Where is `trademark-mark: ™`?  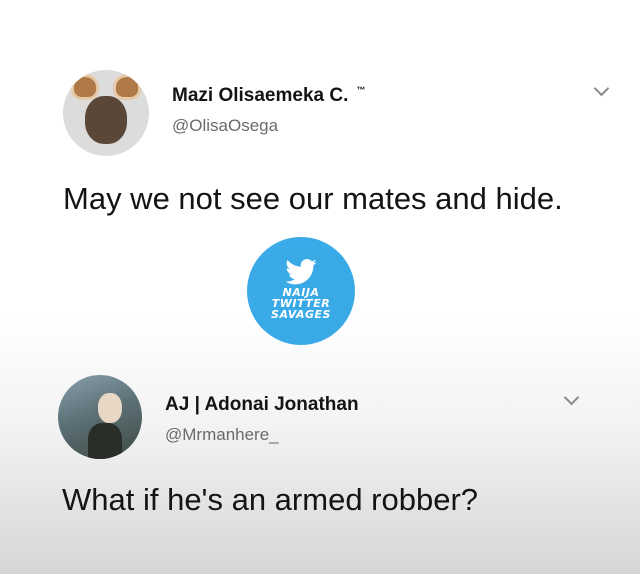 trademark-mark: ™ is located at coordinates (361, 90).